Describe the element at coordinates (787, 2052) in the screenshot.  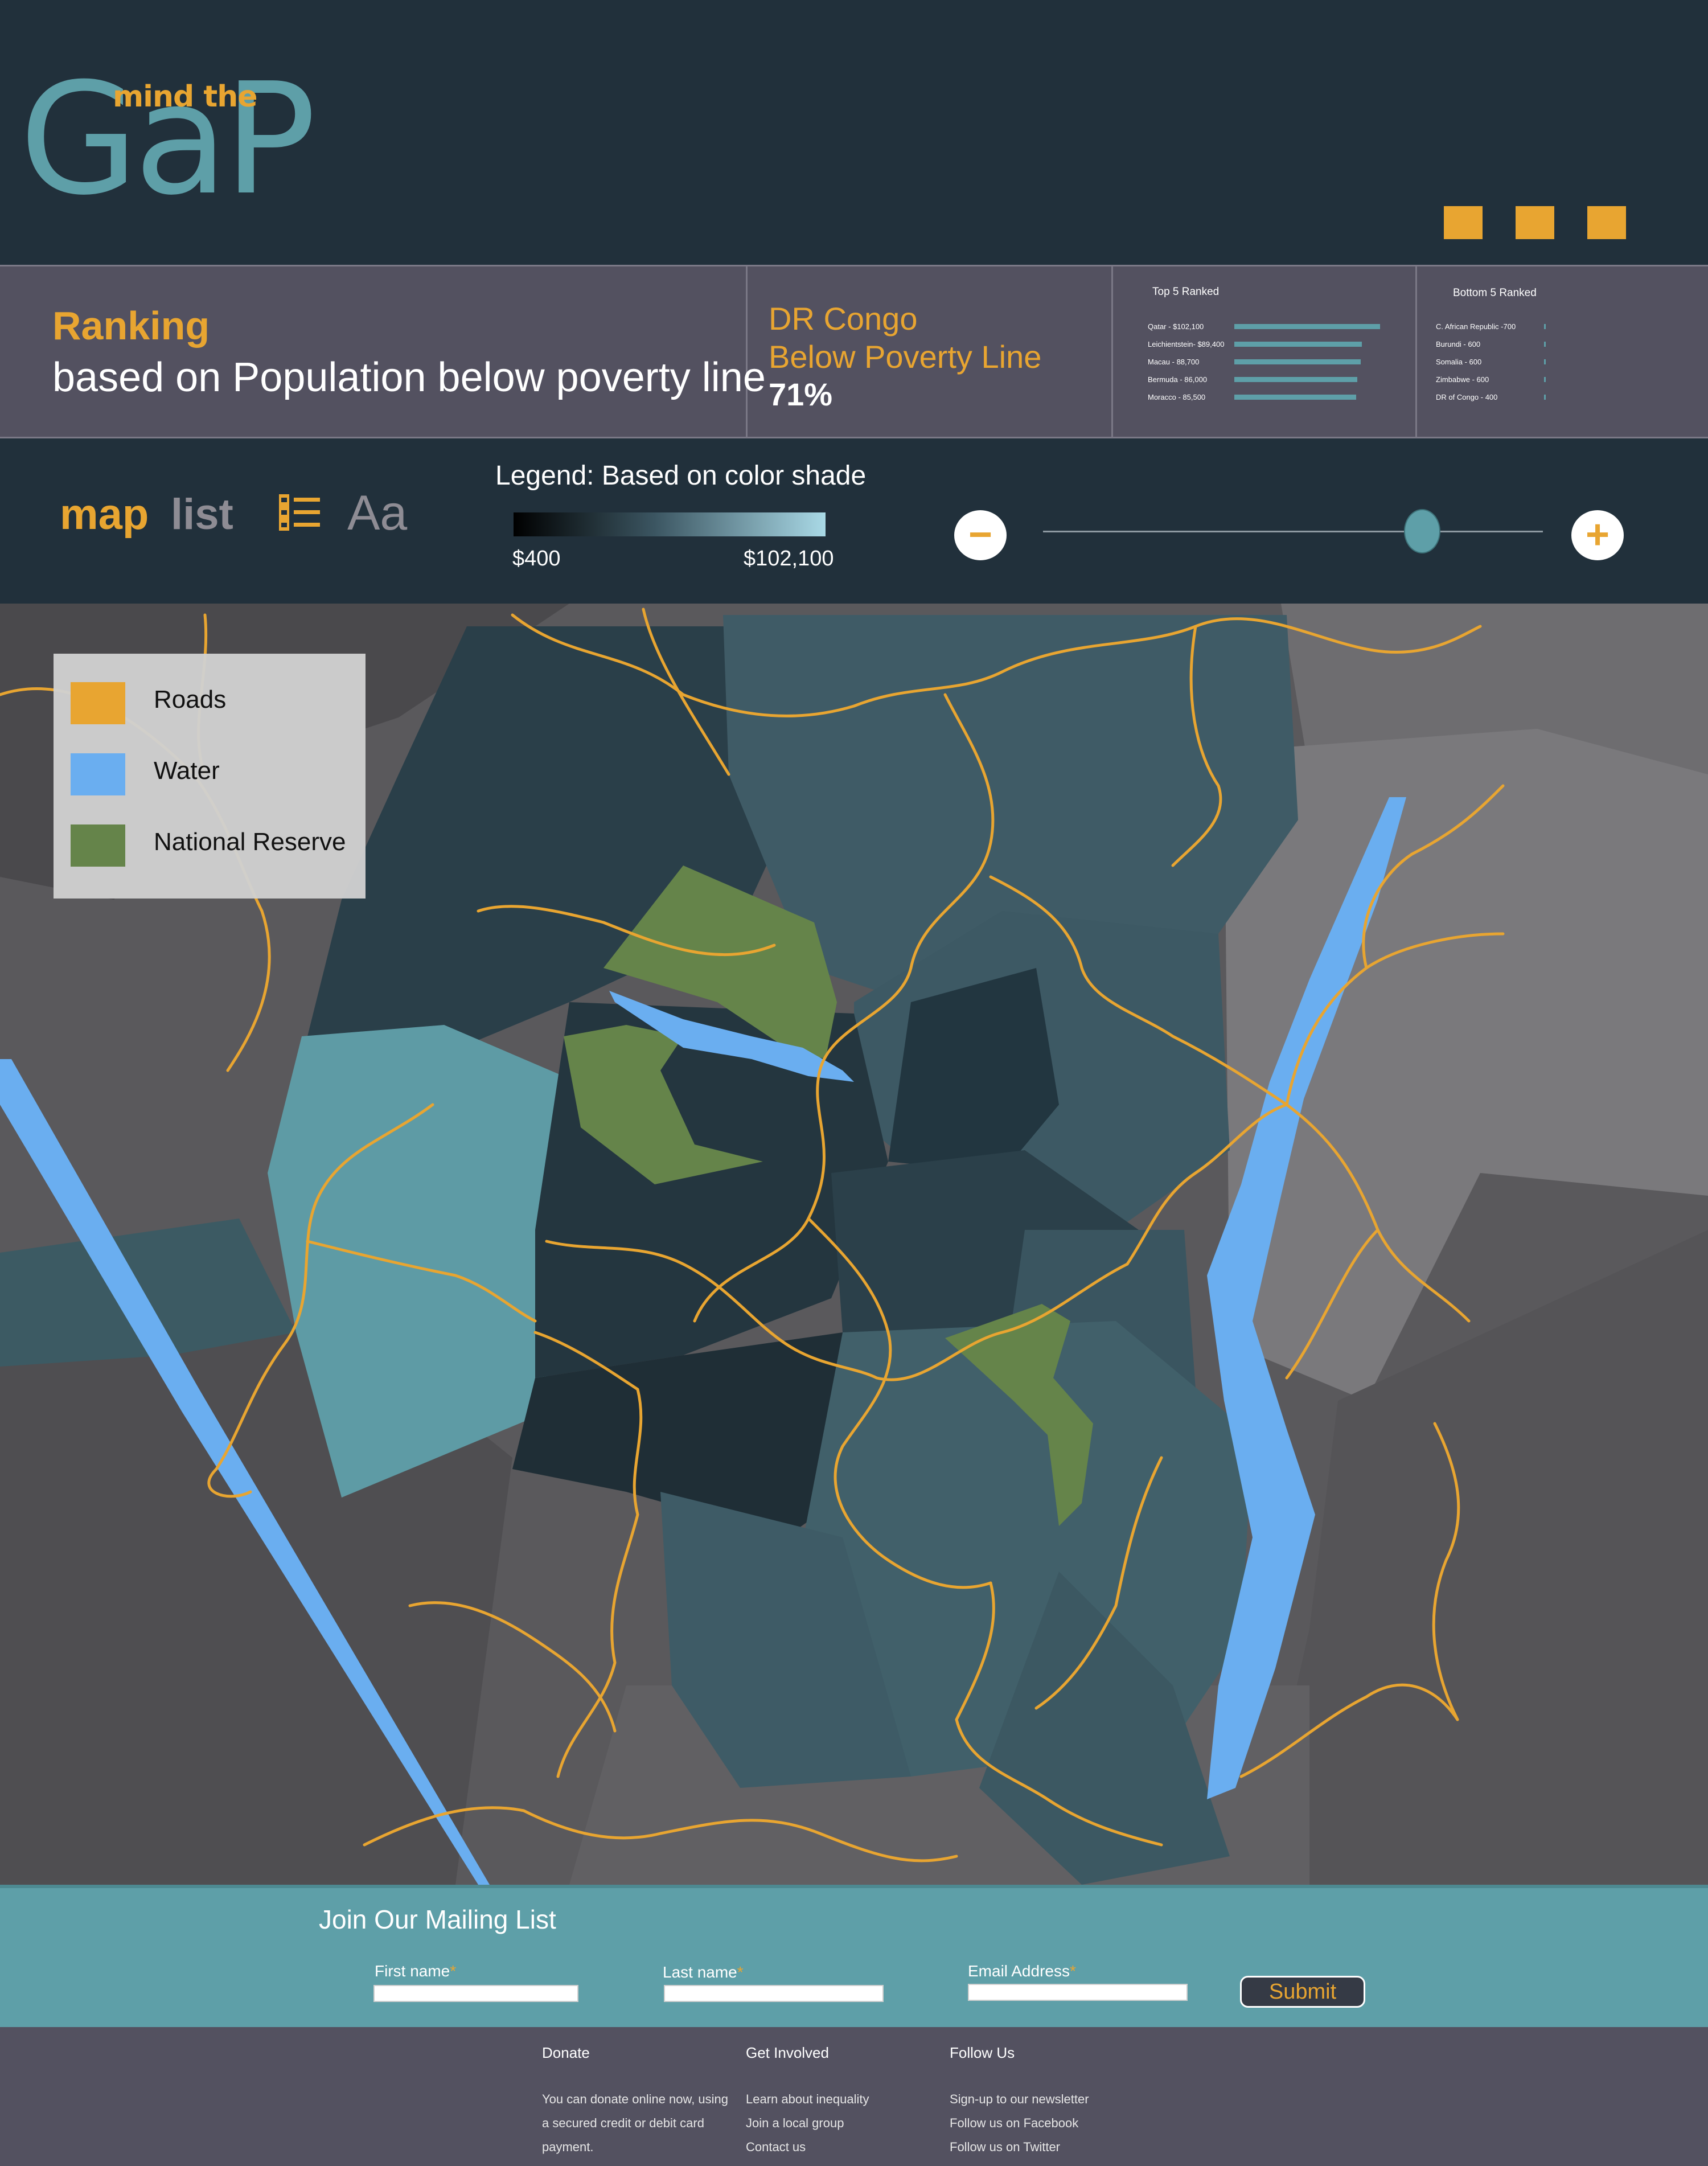
I see `footer-heading: Get Involved` at that location.